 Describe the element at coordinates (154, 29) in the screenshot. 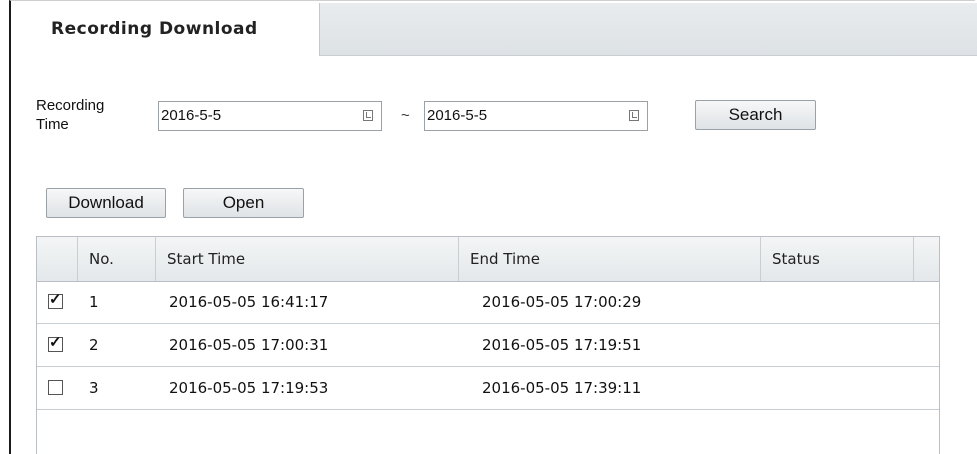

I see `tab-label: Recording Download` at that location.